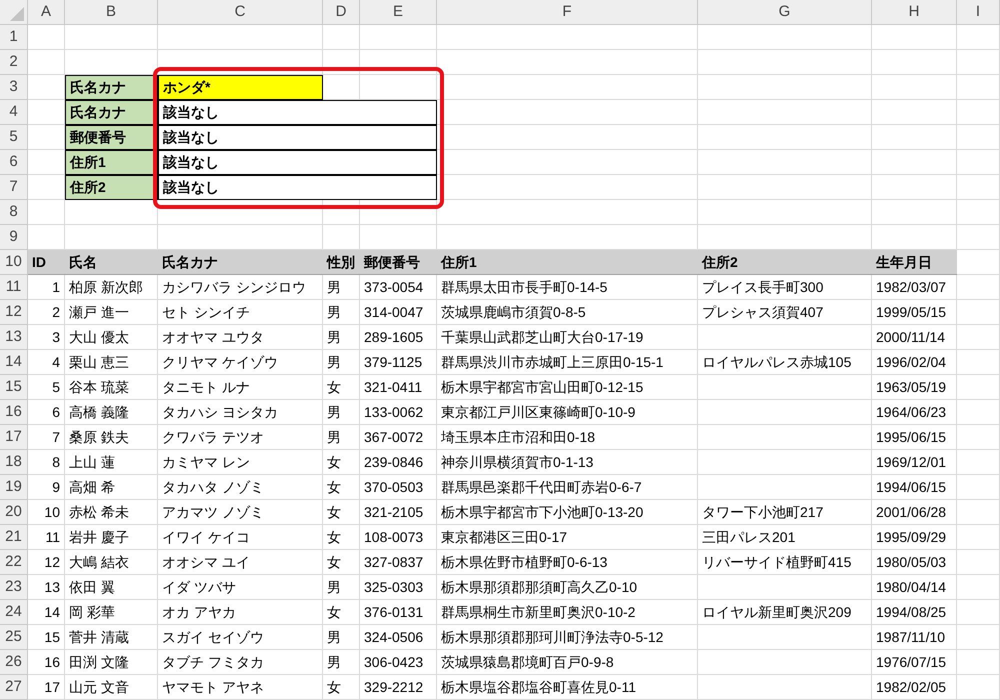 The height and width of the screenshot is (700, 1000). Describe the element at coordinates (111, 162) in the screenshot. I see `lookup-label: 住所1` at that location.